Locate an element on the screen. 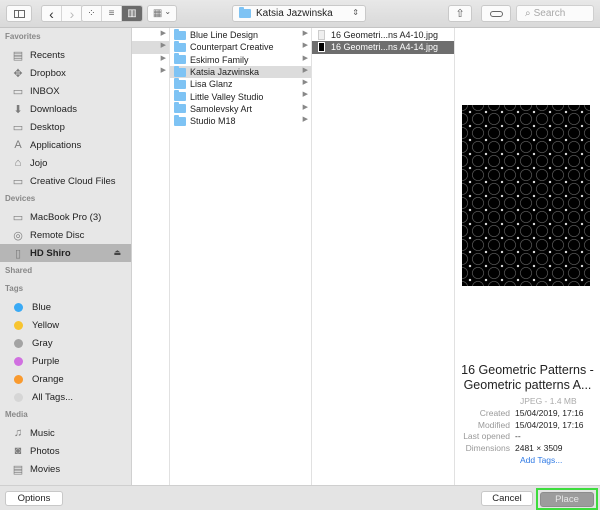 Image resolution: width=600 pixels, height=510 pixels. preview-kind: JPEG - 1.4 MB is located at coordinates (548, 401).